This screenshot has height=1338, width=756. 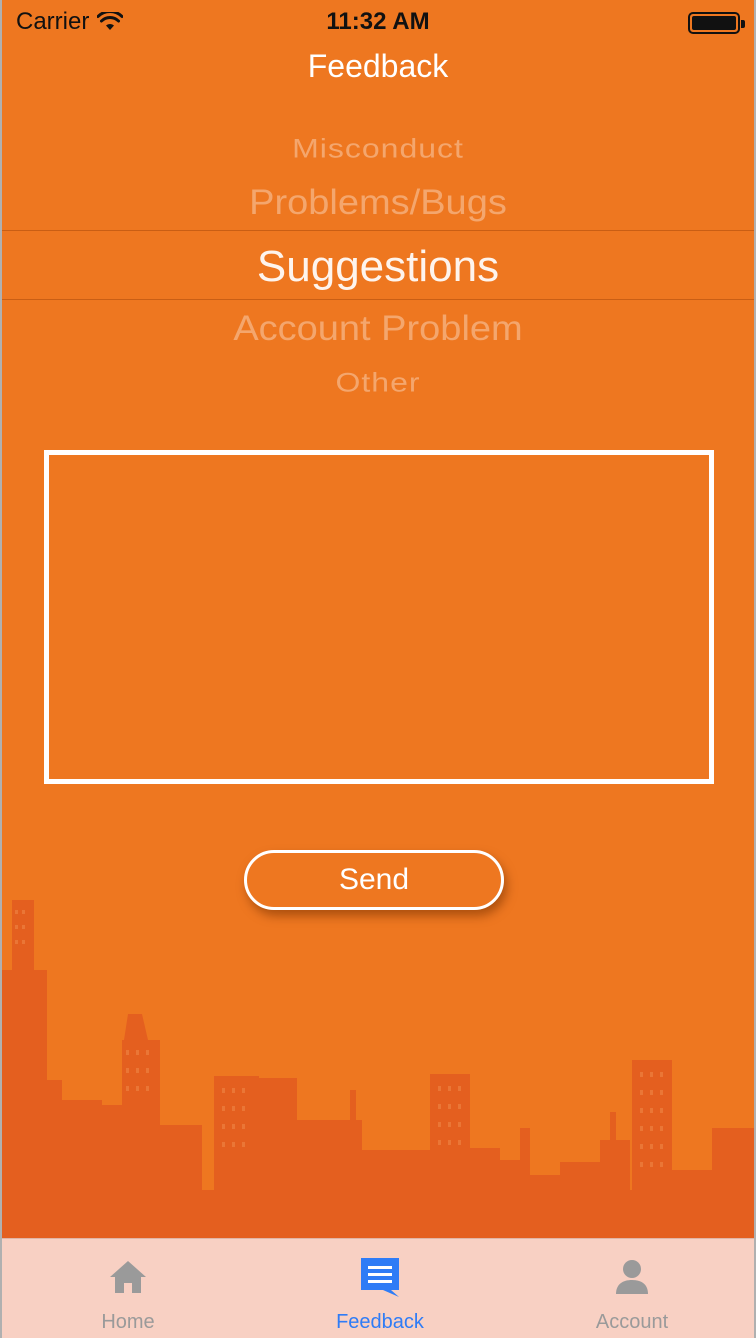 I want to click on battery-fill, so click(x=714, y=23).